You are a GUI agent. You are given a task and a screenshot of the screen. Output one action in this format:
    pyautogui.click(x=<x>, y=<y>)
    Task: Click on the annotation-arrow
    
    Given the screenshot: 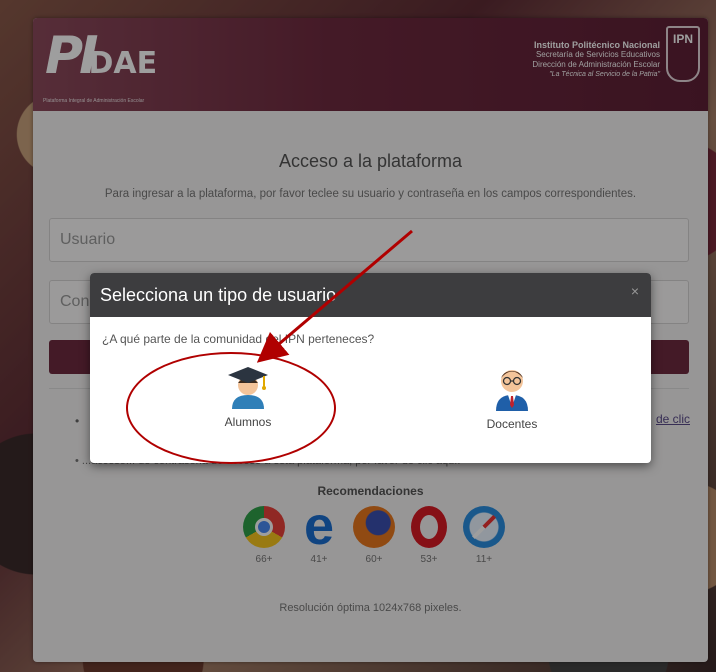 What is the action you would take?
    pyautogui.click(x=334, y=296)
    